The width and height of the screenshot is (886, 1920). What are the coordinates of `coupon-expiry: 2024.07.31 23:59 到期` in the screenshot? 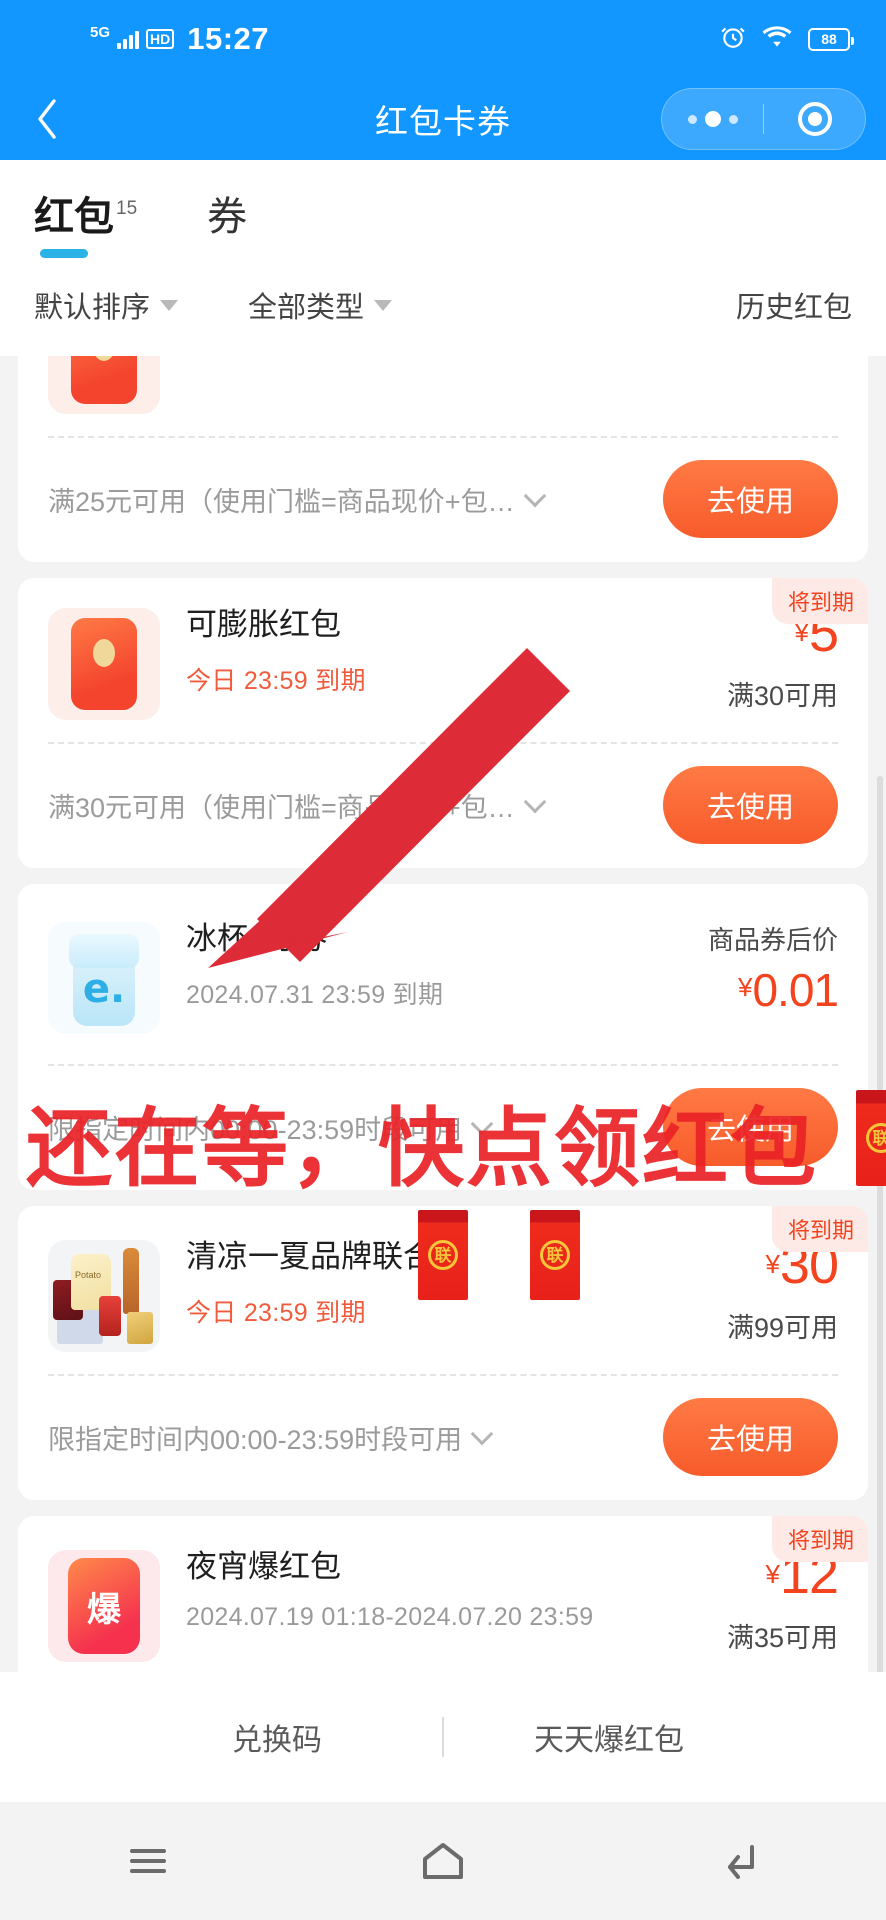 It's located at (315, 994).